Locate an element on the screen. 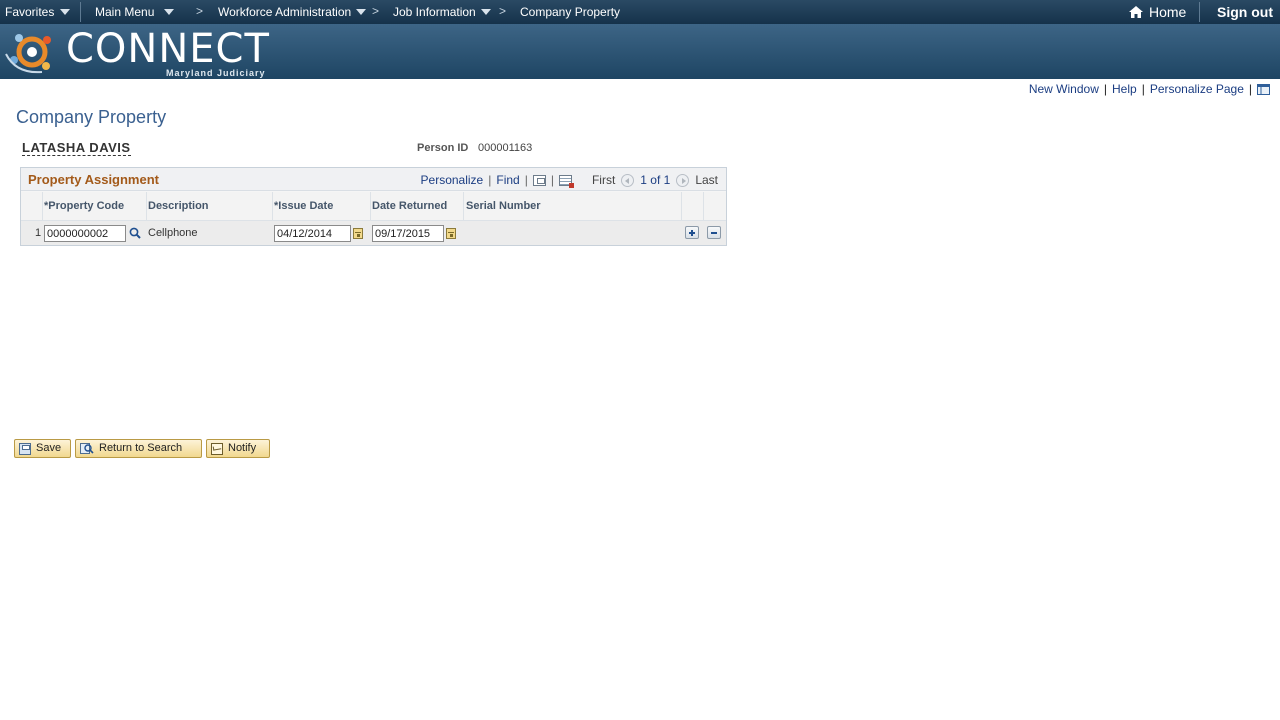  save-icon is located at coordinates (25, 449).